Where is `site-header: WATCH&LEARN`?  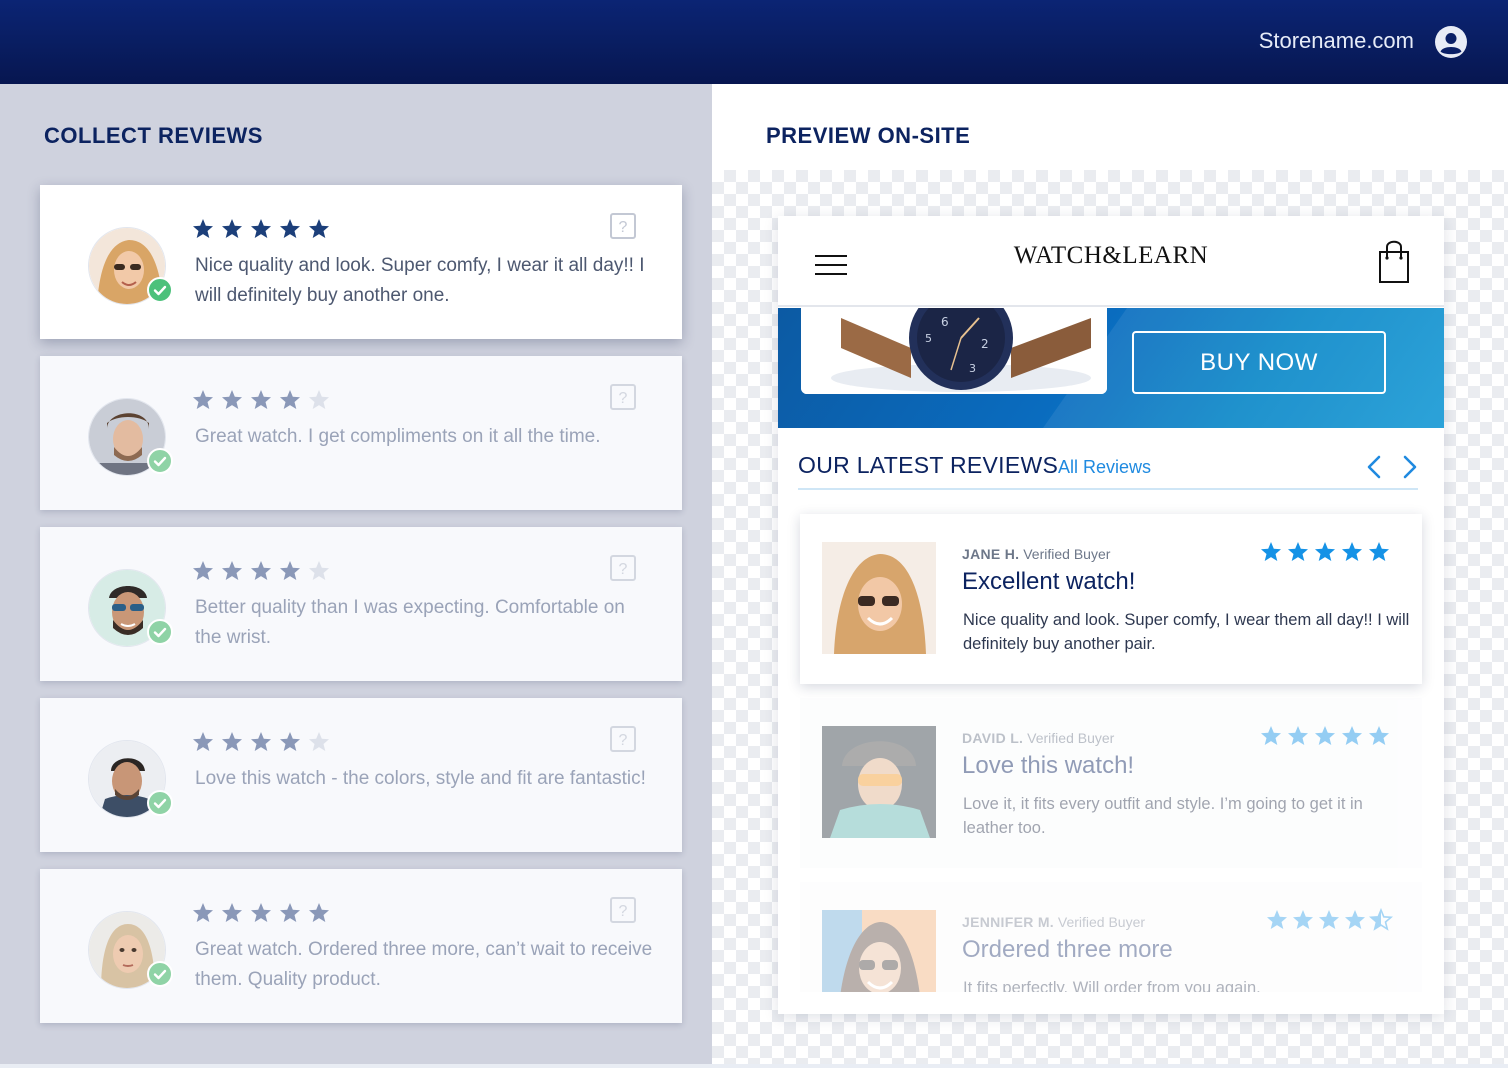 site-header: WATCH&LEARN is located at coordinates (1111, 261).